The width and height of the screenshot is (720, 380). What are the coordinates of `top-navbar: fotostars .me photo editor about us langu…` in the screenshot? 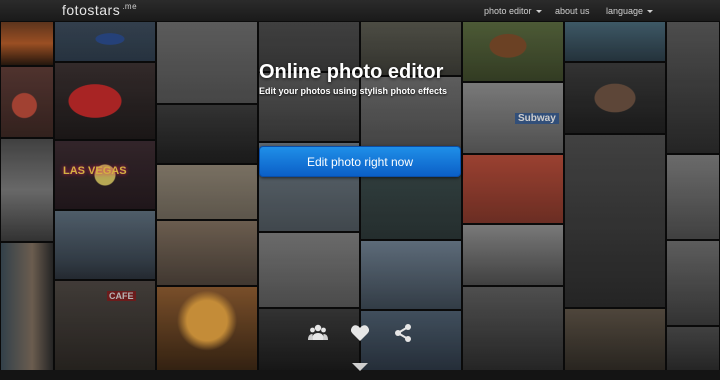 It's located at (360, 11).